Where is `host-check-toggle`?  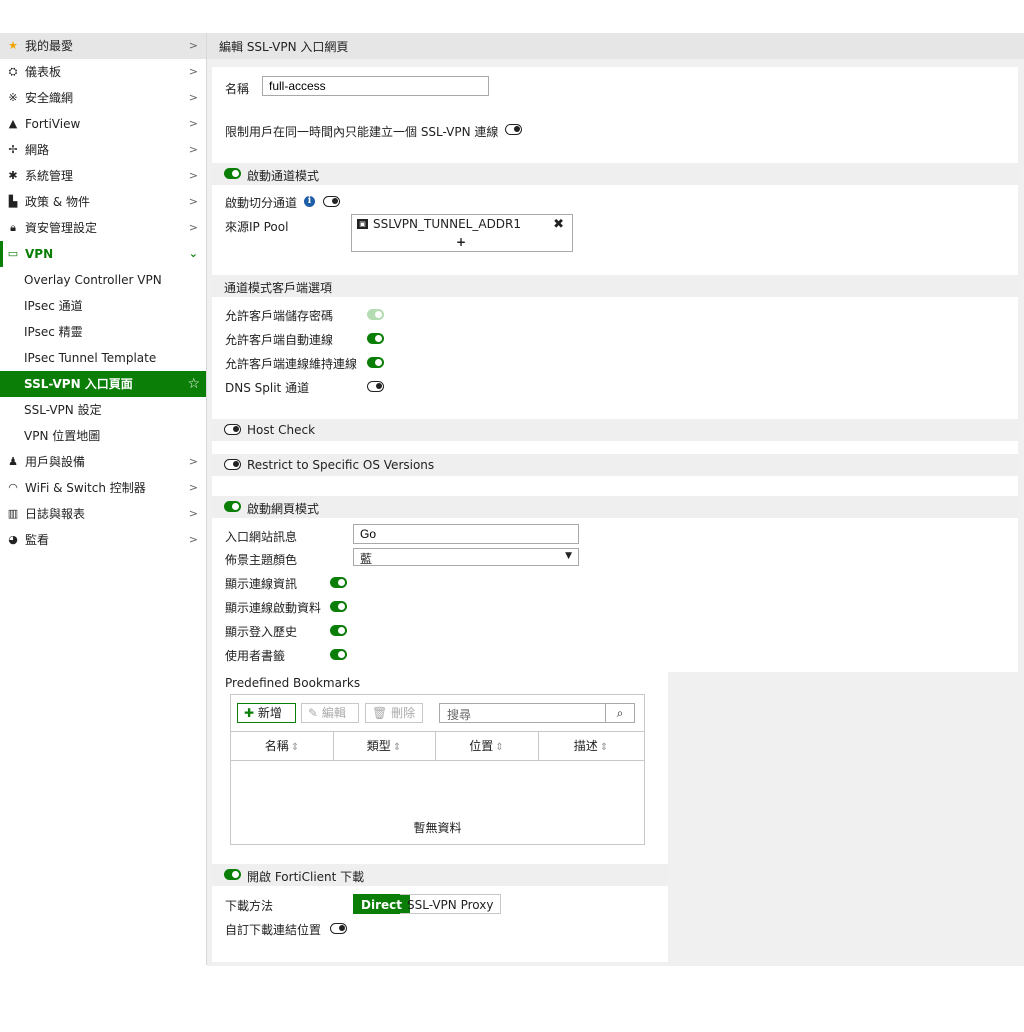 host-check-toggle is located at coordinates (232, 429).